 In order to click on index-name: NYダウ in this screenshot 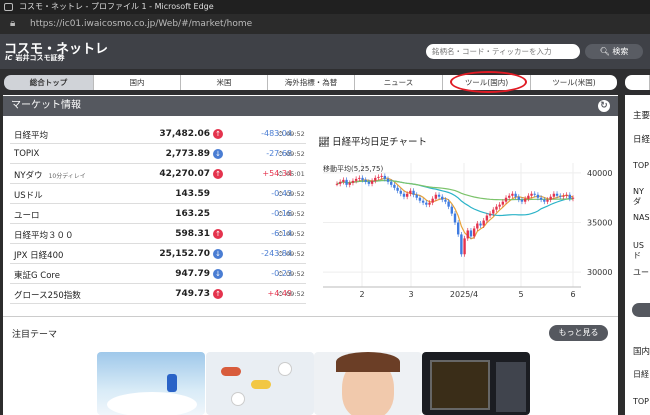, I will do `click(28, 176)`.